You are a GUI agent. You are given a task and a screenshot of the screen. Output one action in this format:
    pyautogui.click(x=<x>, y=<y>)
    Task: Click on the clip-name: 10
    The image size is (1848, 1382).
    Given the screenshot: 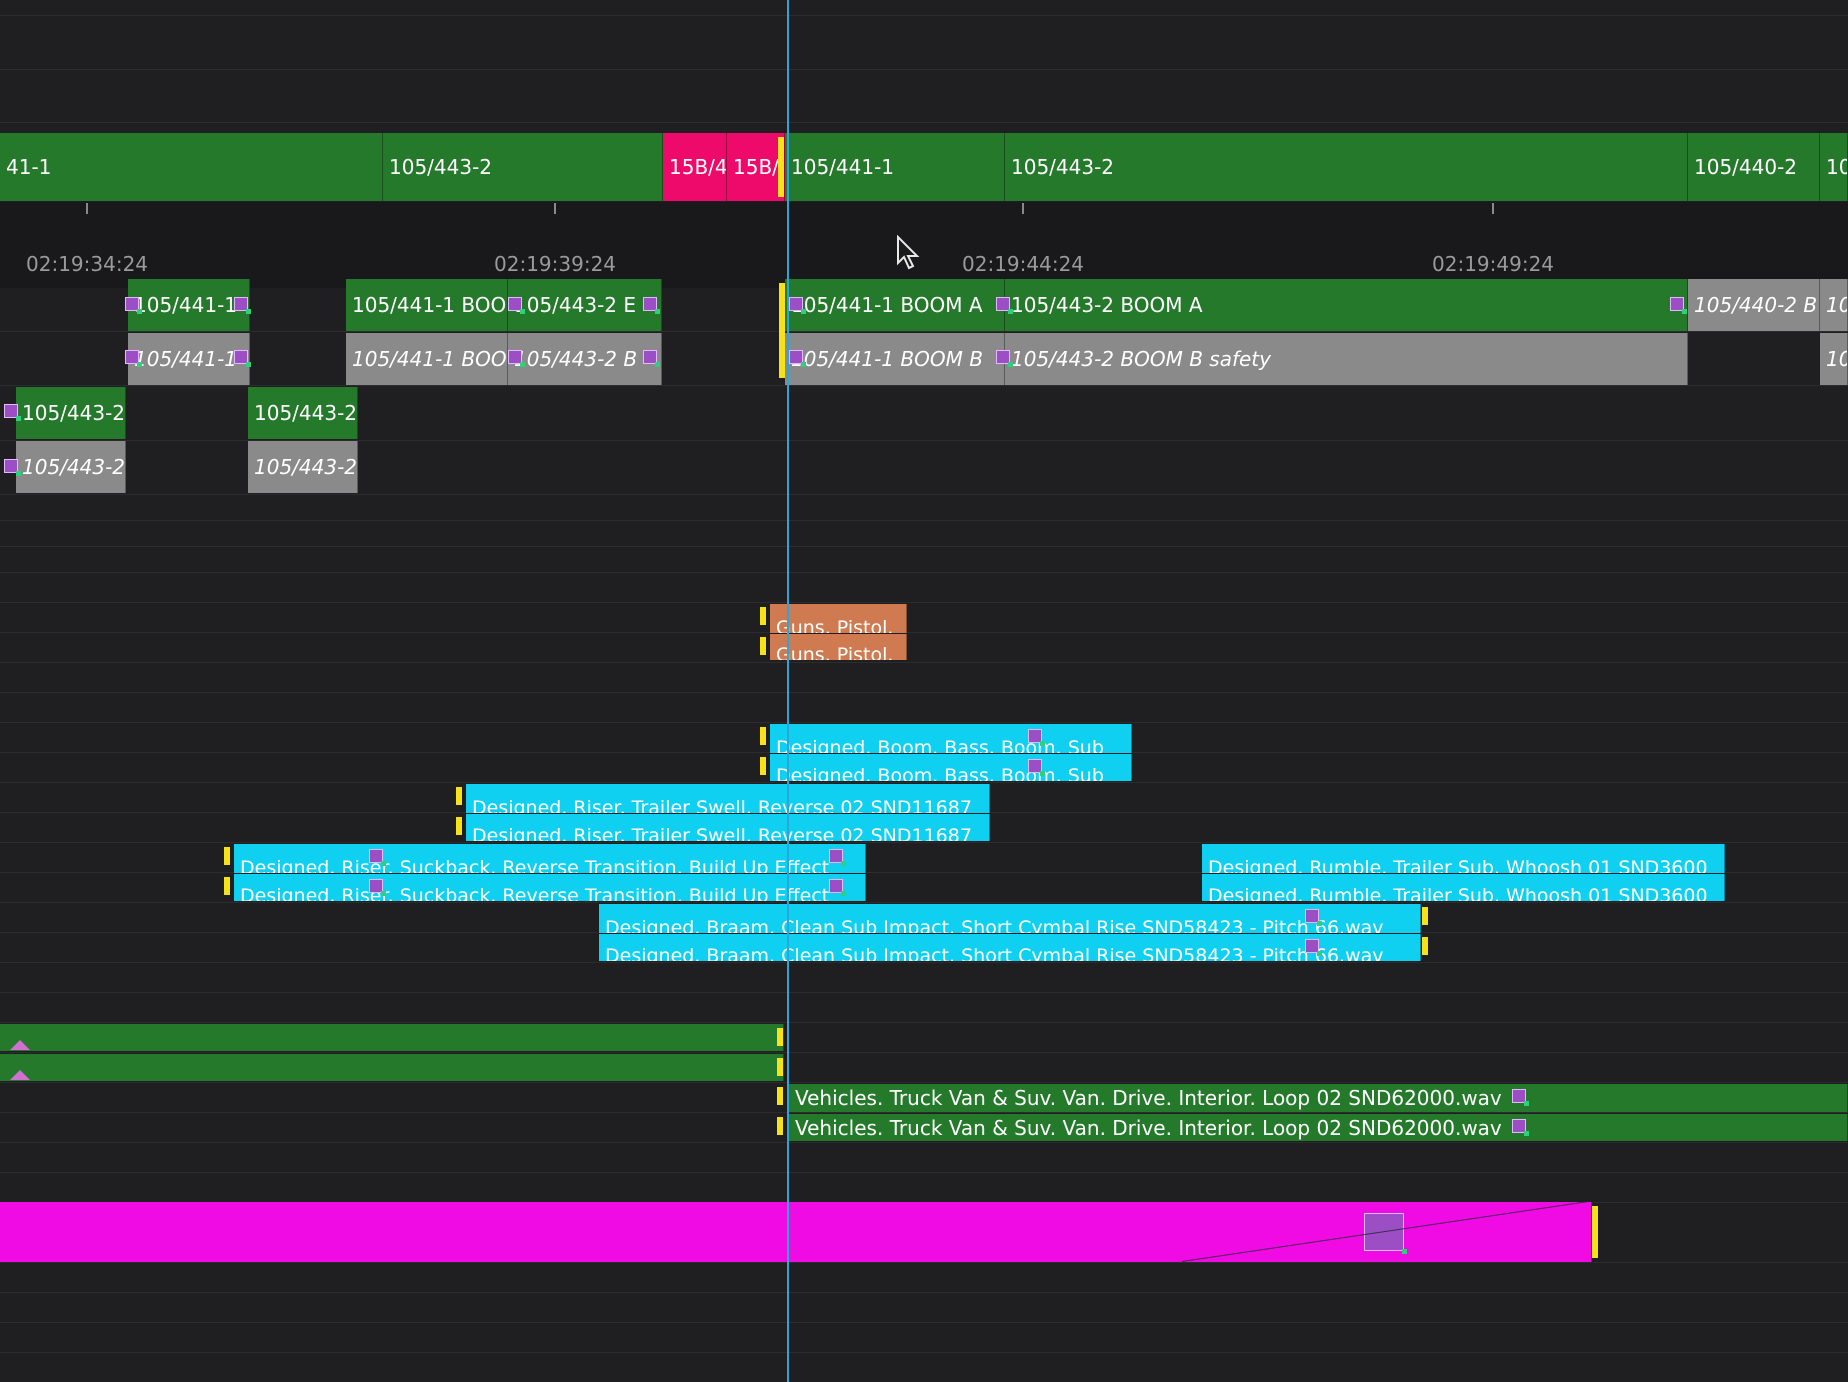 What is the action you would take?
    pyautogui.click(x=1836, y=359)
    